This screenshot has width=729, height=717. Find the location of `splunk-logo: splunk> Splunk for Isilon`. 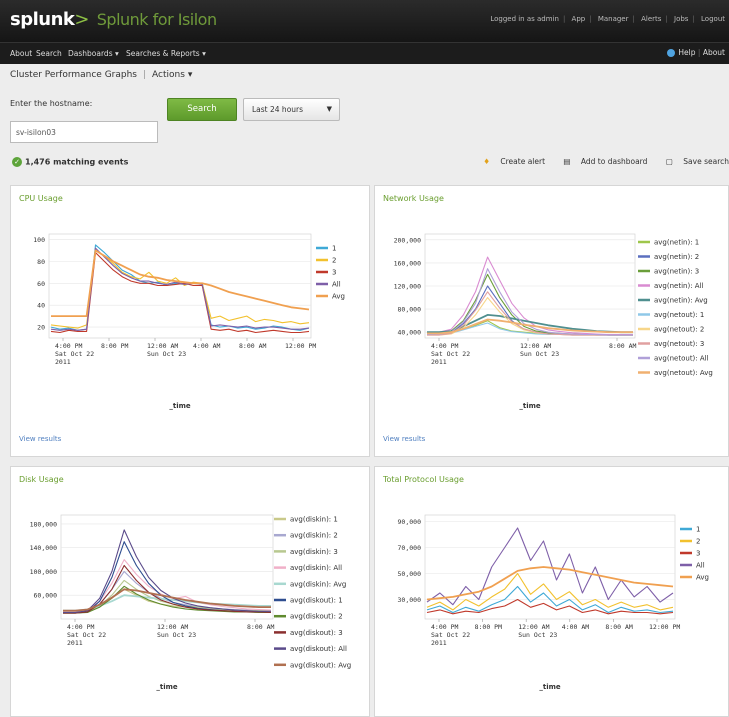

splunk-logo: splunk> Splunk for Isilon is located at coordinates (113, 19).